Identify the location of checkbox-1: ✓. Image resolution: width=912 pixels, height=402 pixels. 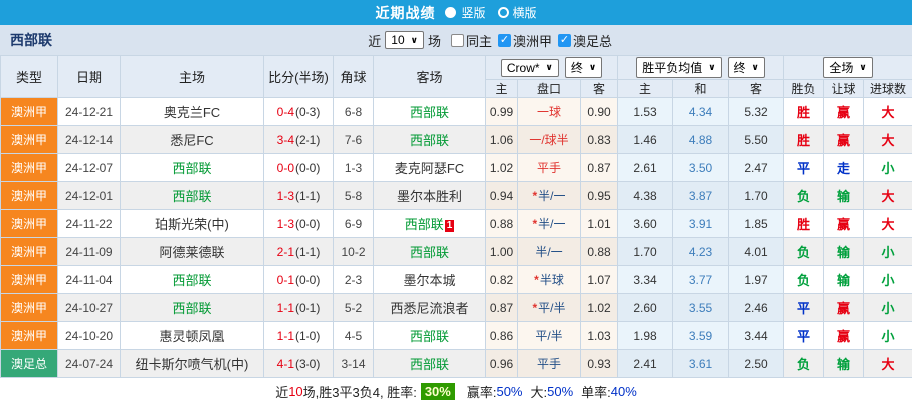
(504, 40).